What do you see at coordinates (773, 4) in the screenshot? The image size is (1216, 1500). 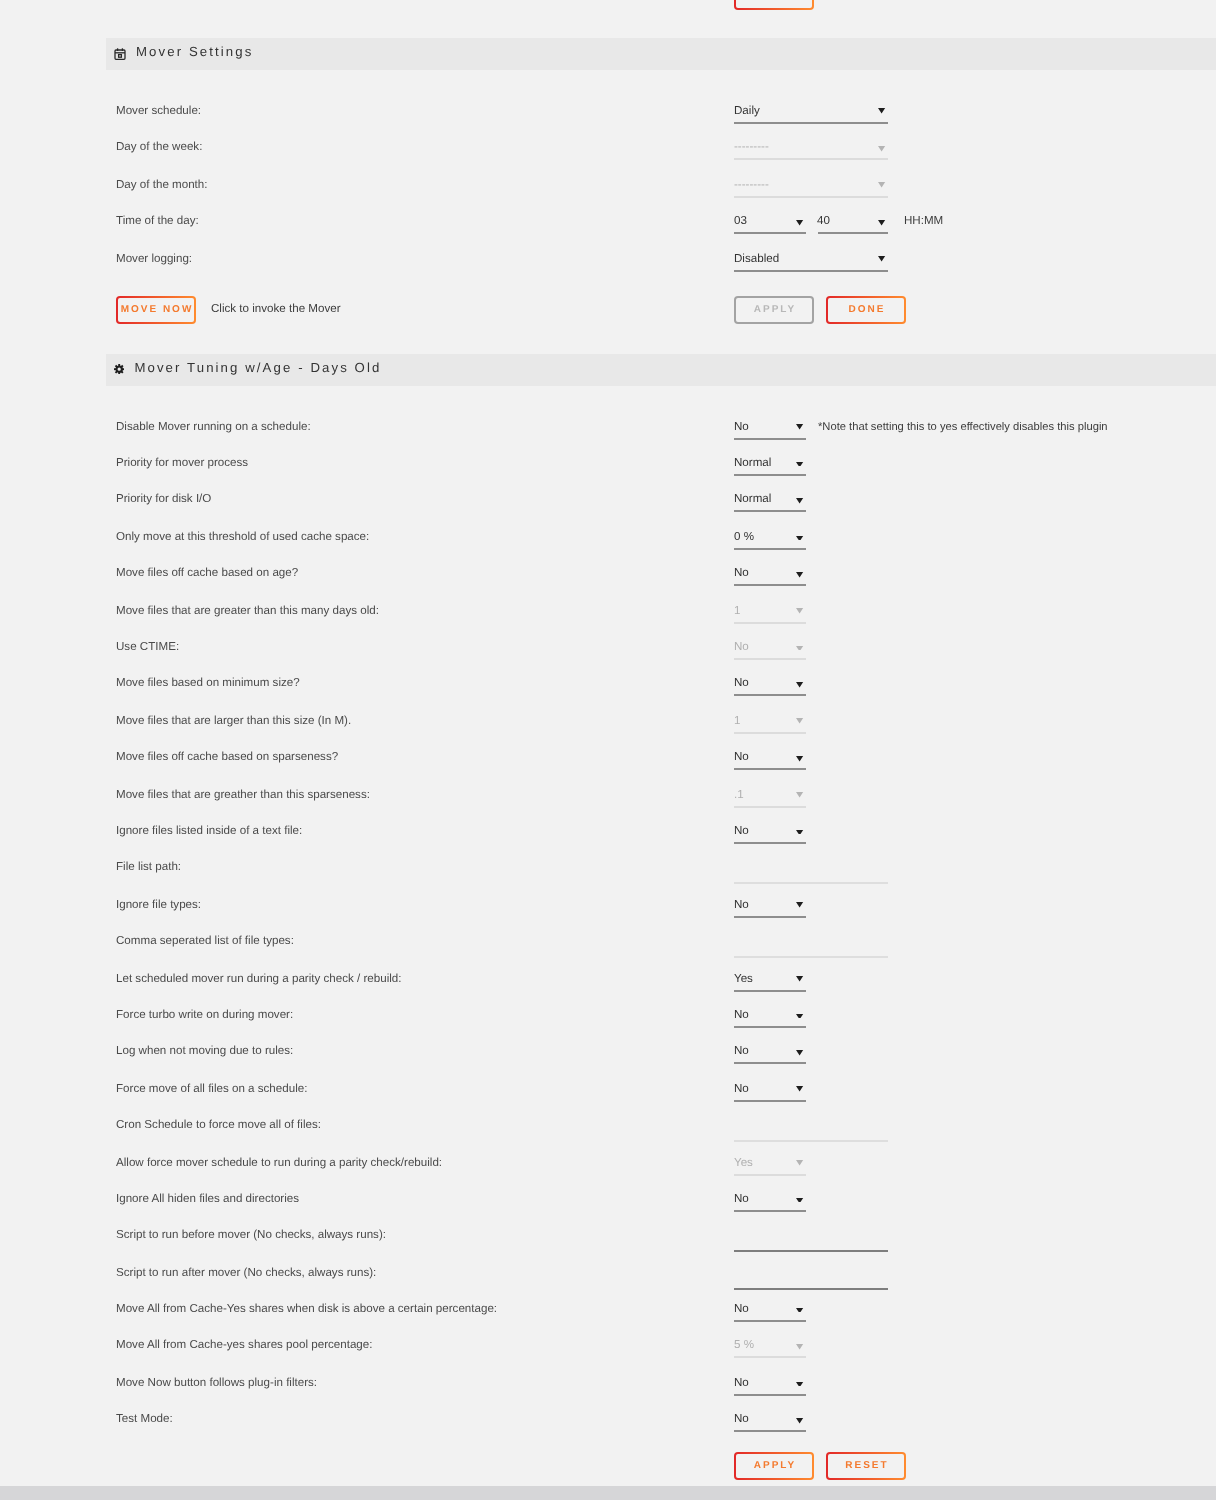 I see `cut-off-button` at bounding box center [773, 4].